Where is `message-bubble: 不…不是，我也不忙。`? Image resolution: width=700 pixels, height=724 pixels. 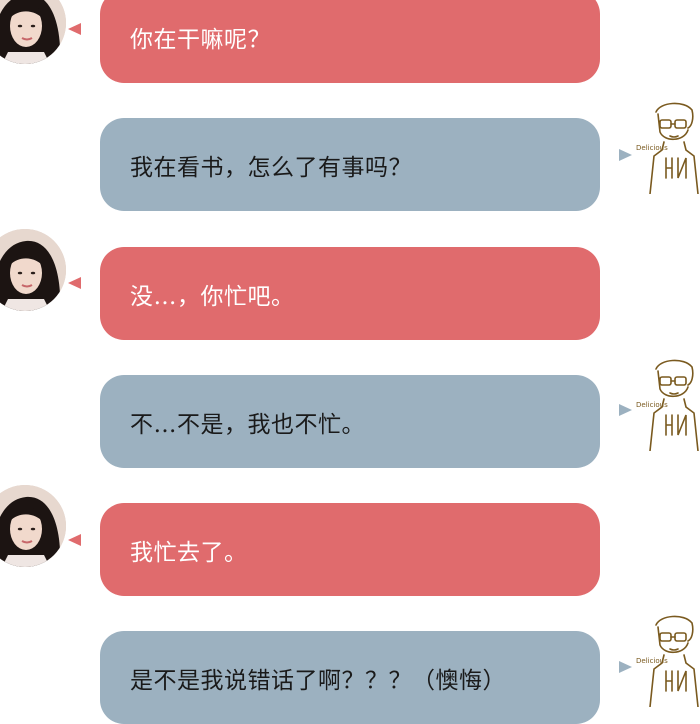 message-bubble: 不…不是，我也不忙。 is located at coordinates (350, 421).